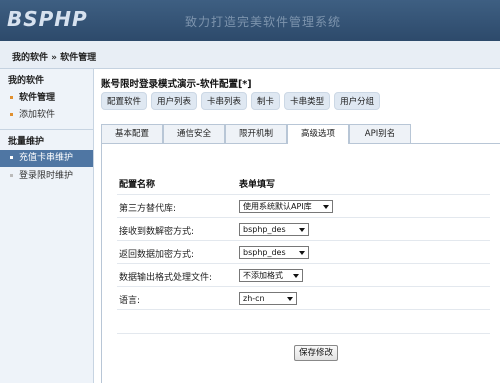 This screenshot has height=383, width=500. Describe the element at coordinates (318, 134) in the screenshot. I see `tab-advanced-options: 高级选项` at that location.